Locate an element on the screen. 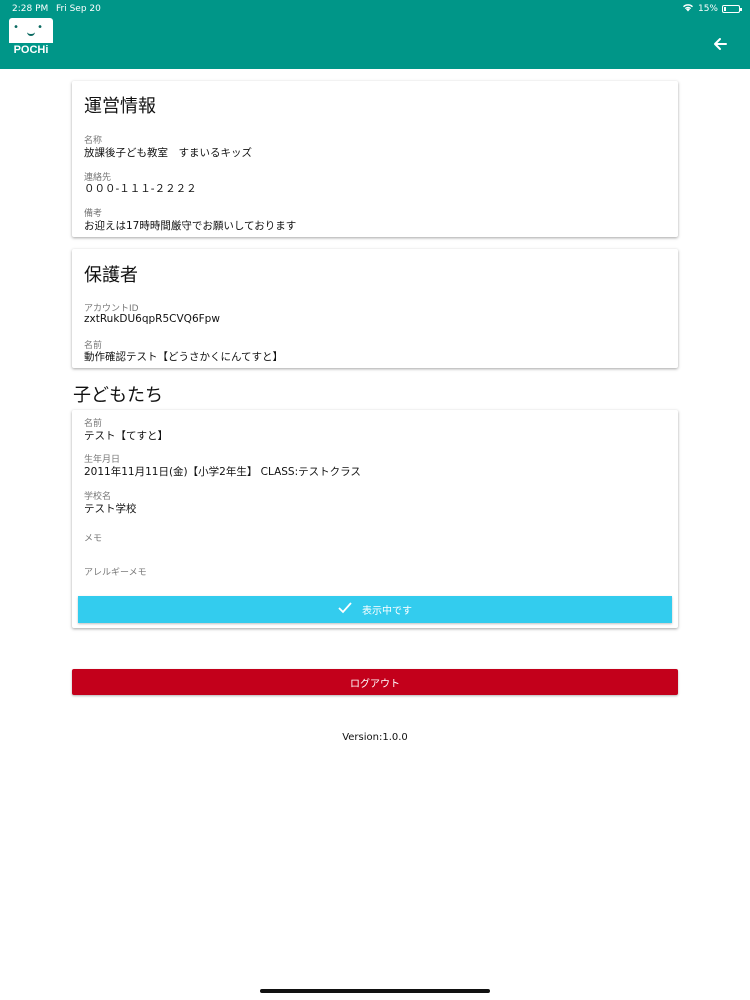 This screenshot has width=750, height=1000. logout-label: ログアウト is located at coordinates (375, 684).